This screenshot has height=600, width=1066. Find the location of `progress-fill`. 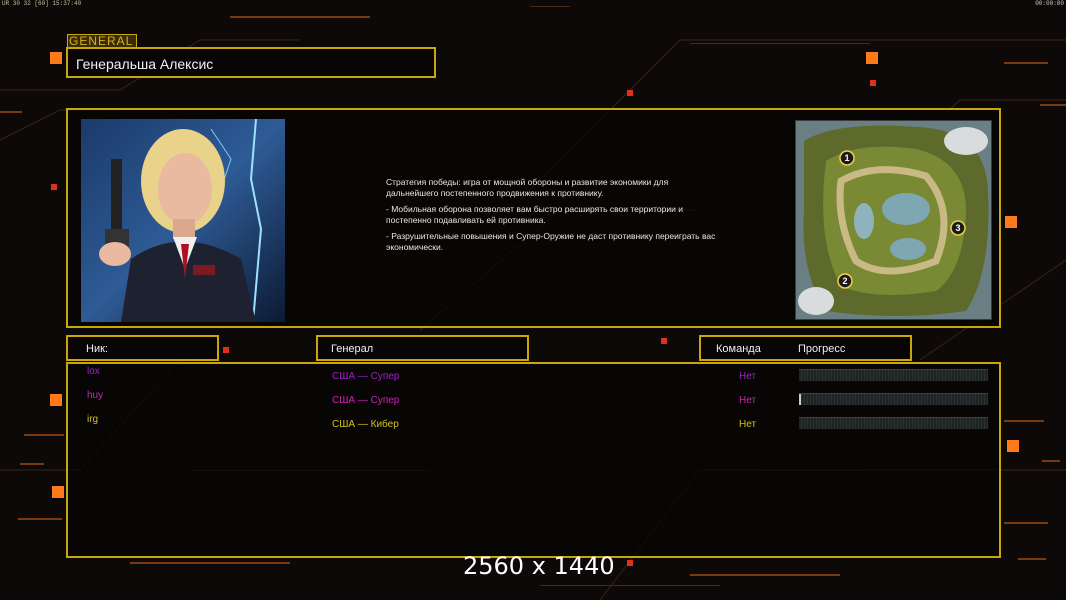

progress-fill is located at coordinates (800, 399).